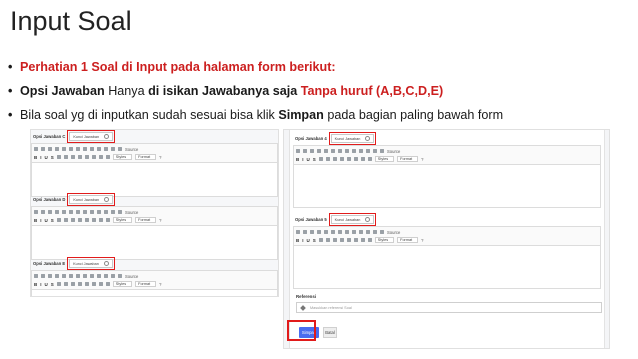  Describe the element at coordinates (449, 307) in the screenshot. I see `referensi-input: Masukkan referensi Soal` at that location.